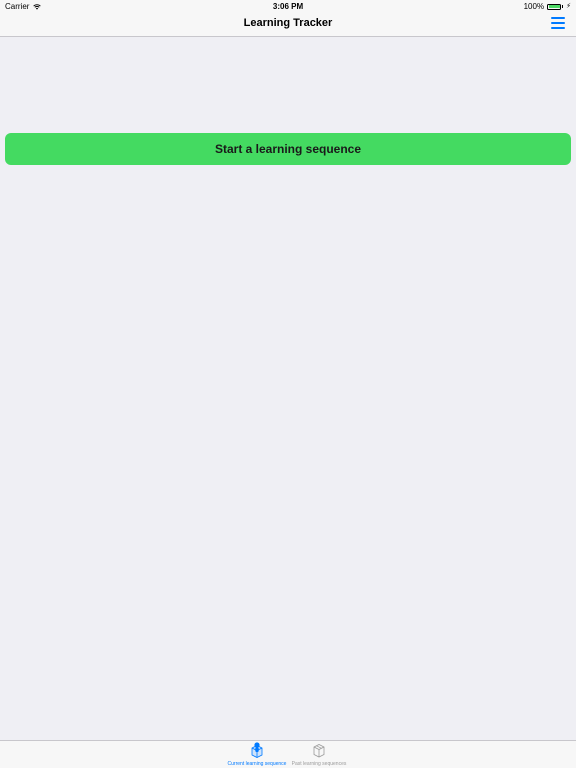  I want to click on tab-current-learning-sequence: Current learning sequence, so click(257, 754).